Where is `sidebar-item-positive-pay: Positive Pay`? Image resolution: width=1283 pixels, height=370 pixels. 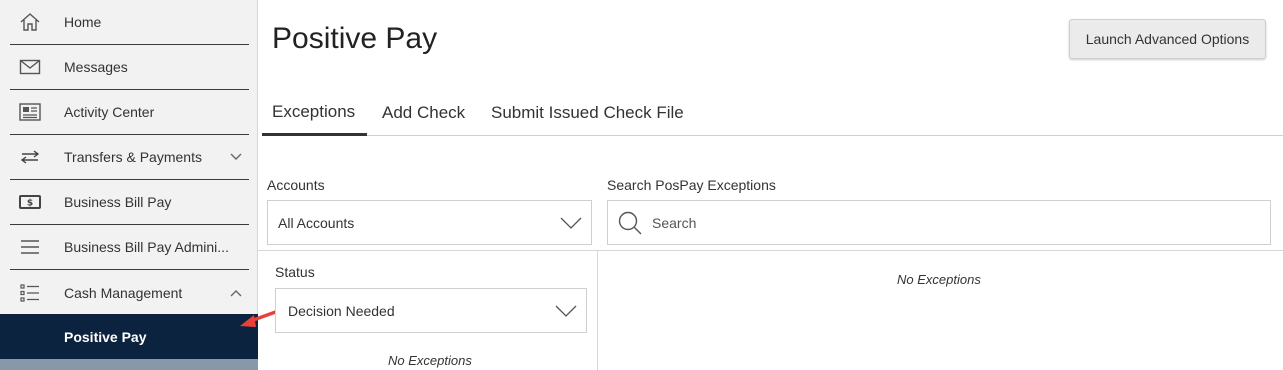 sidebar-item-positive-pay: Positive Pay is located at coordinates (129, 336).